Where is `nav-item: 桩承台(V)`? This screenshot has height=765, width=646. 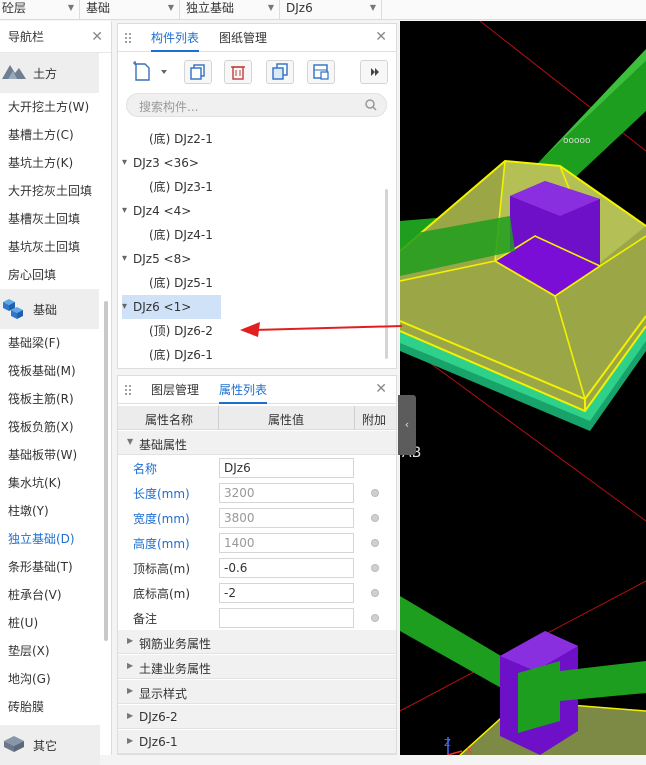
nav-item: 桩承台(V) is located at coordinates (55, 595).